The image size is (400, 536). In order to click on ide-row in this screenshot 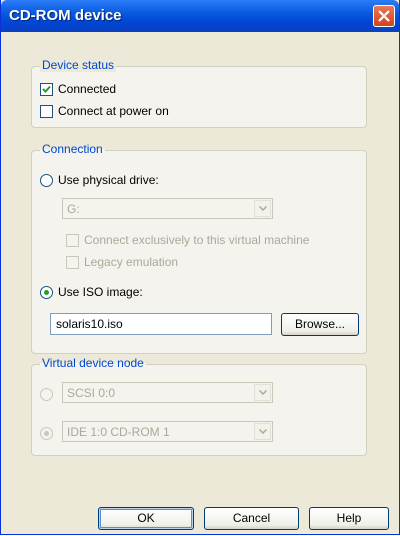, I will do `click(49, 433)`.